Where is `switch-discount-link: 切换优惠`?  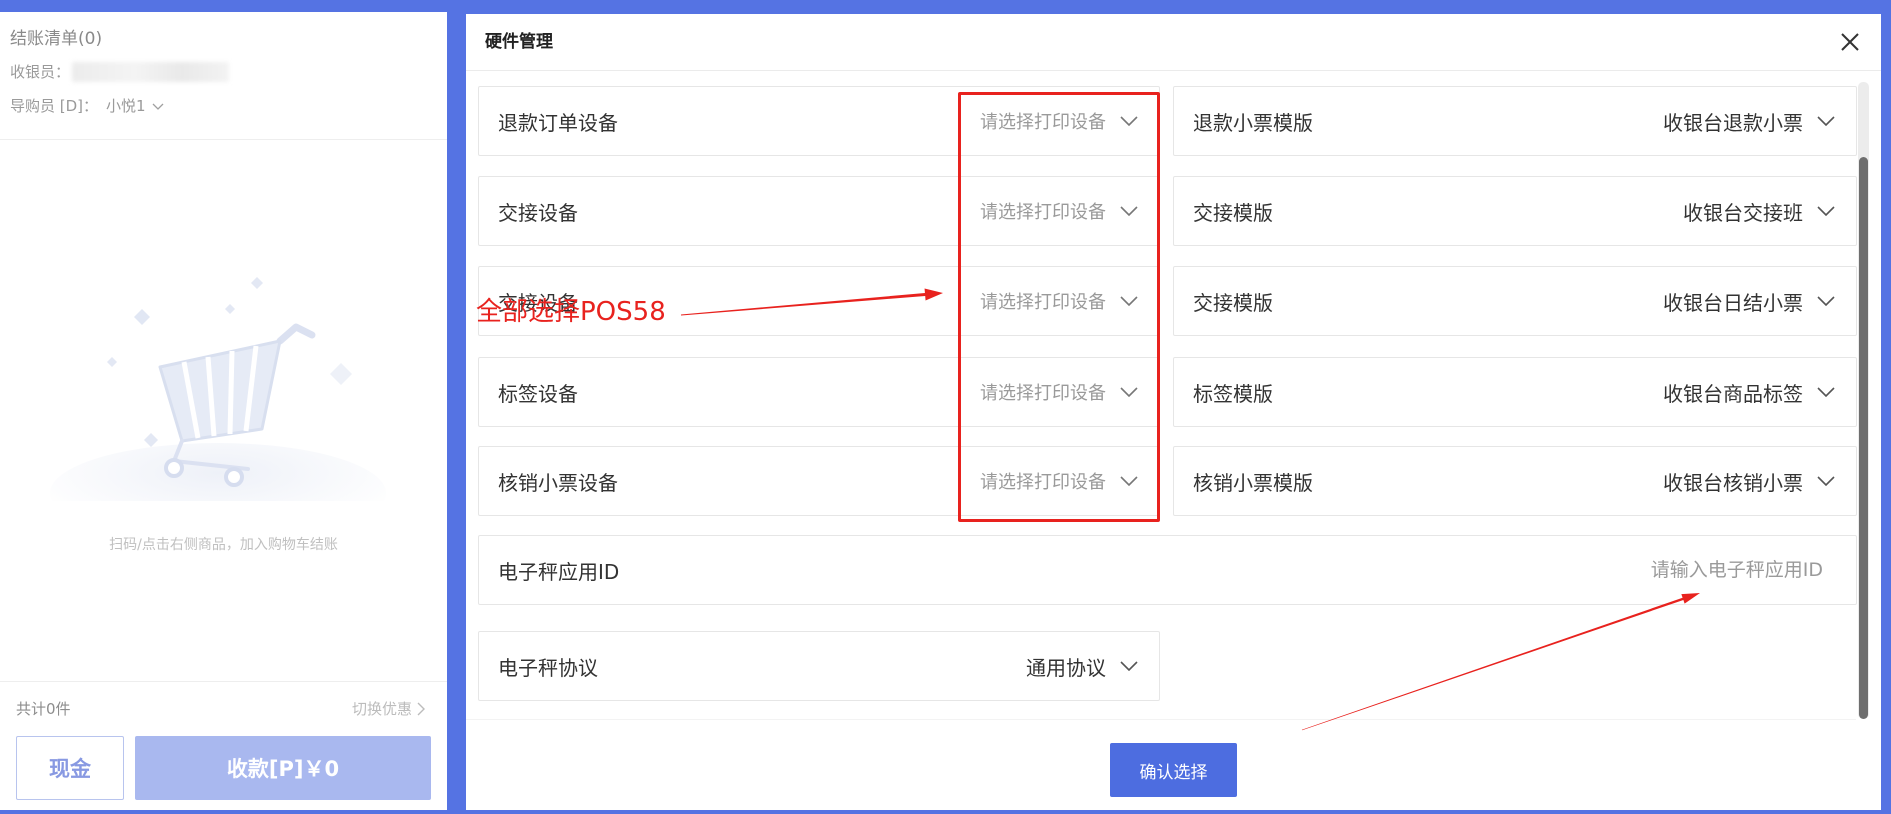
switch-discount-link: 切换优惠 is located at coordinates (388, 709).